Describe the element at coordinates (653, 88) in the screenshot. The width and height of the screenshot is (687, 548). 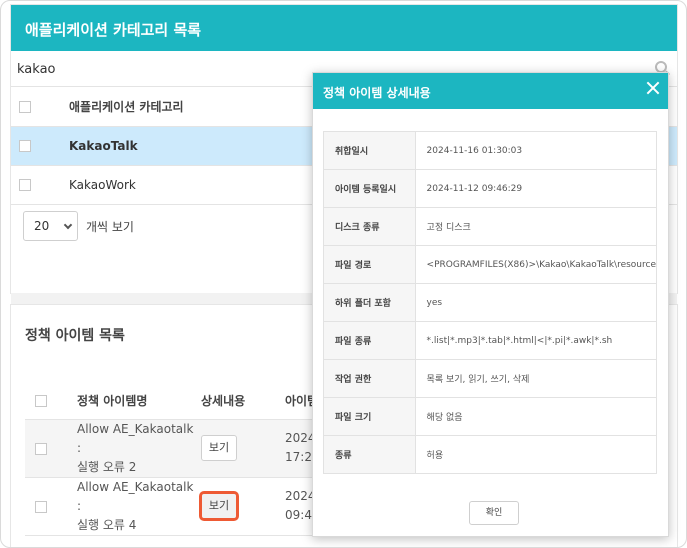
I see `close-icon` at that location.